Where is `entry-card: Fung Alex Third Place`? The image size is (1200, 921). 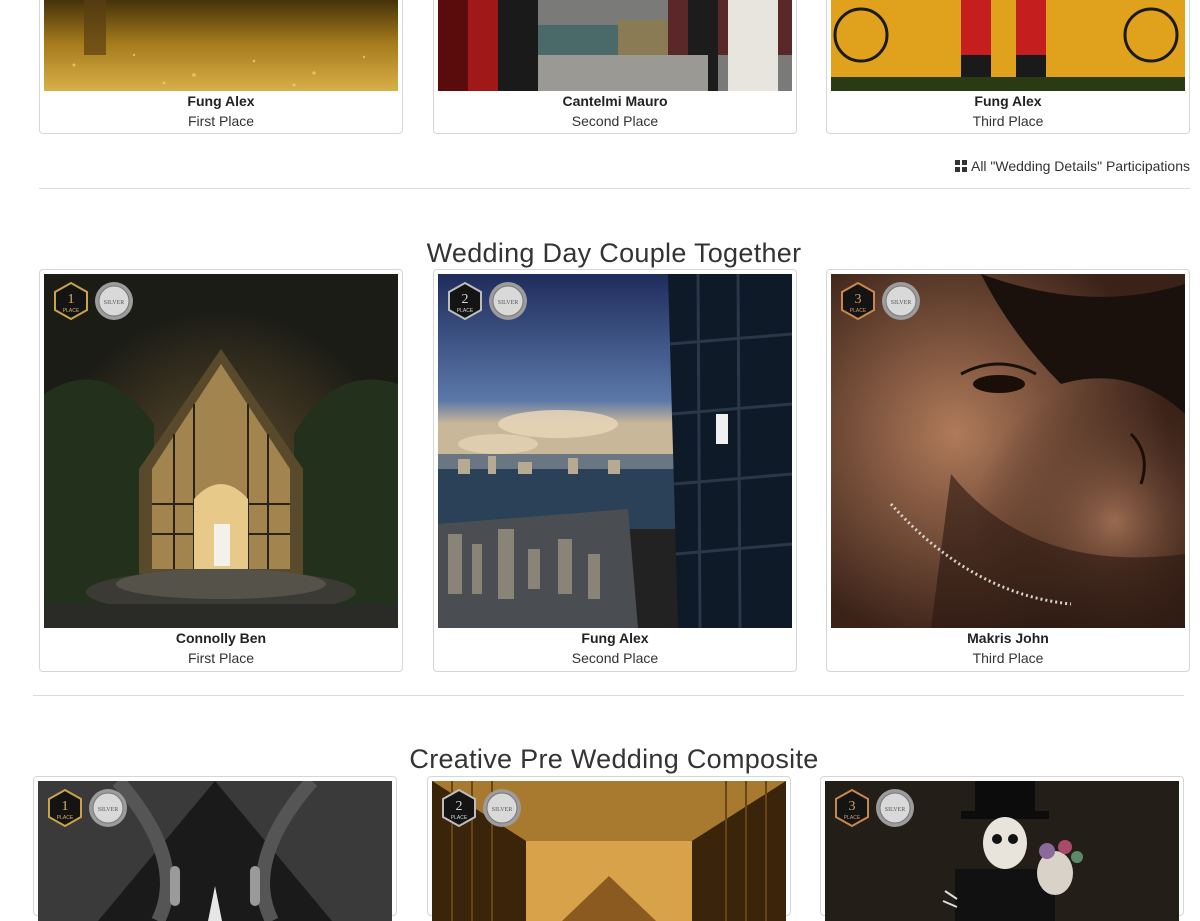
entry-card: Fung Alex Third Place is located at coordinates (1008, 67).